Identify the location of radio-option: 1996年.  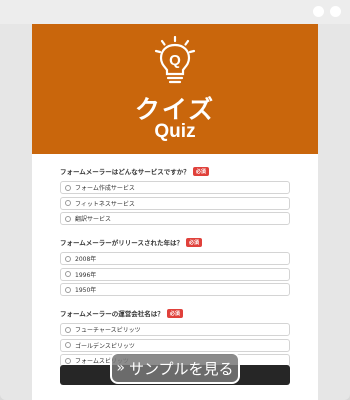
(175, 274).